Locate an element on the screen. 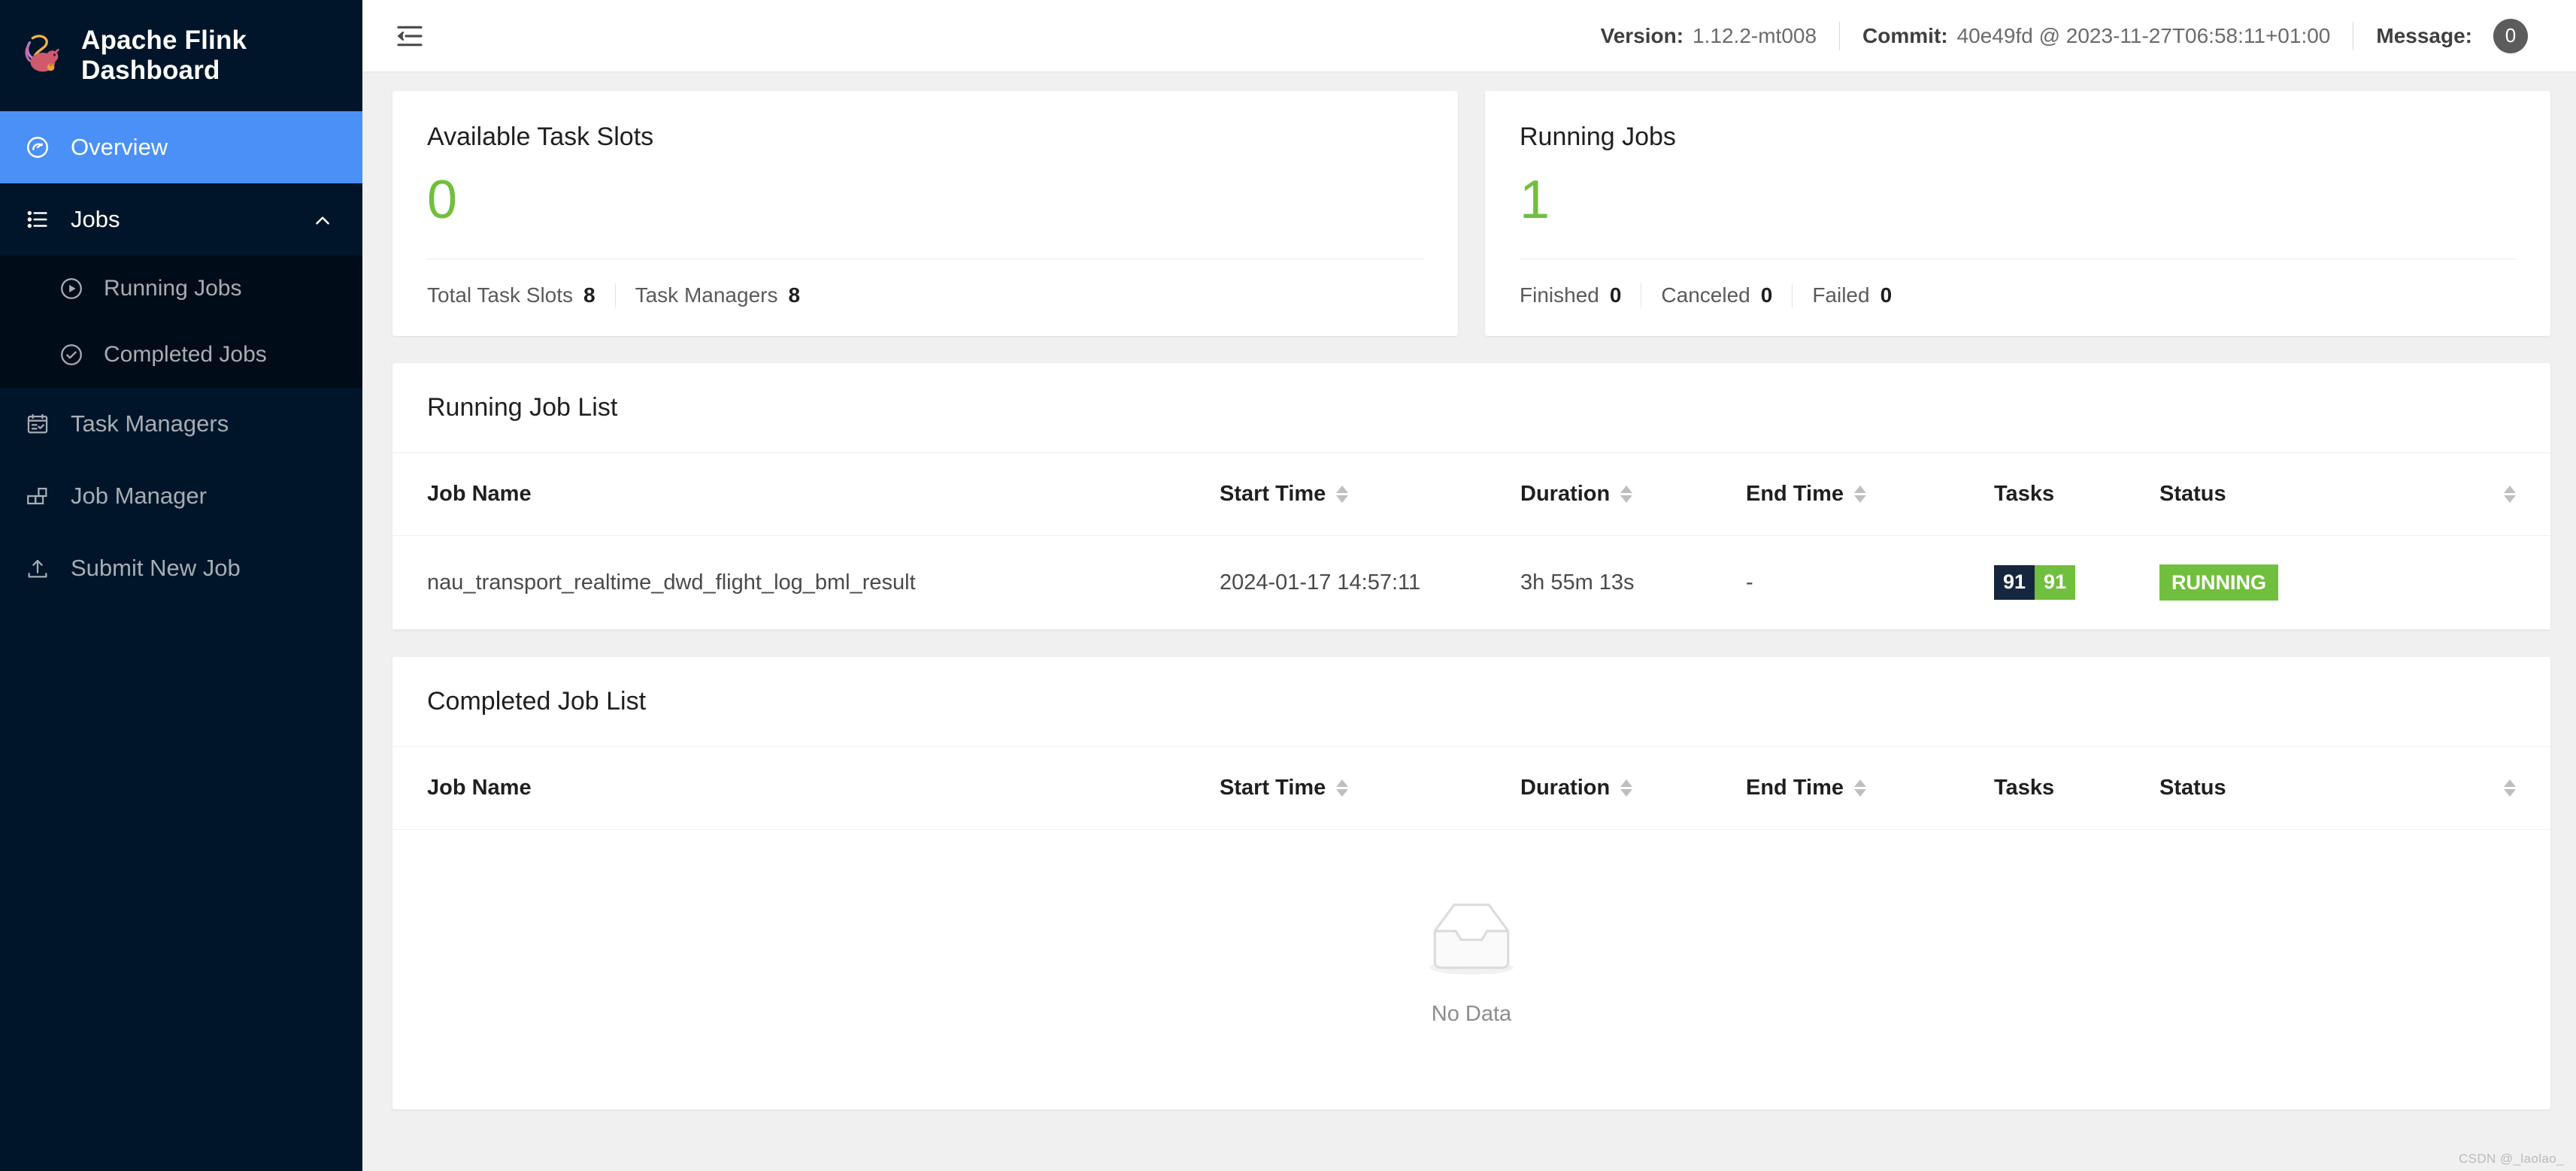 The image size is (2576, 1171). card-footer: Total Task Slots 8 Task Managers 8 is located at coordinates (925, 283).